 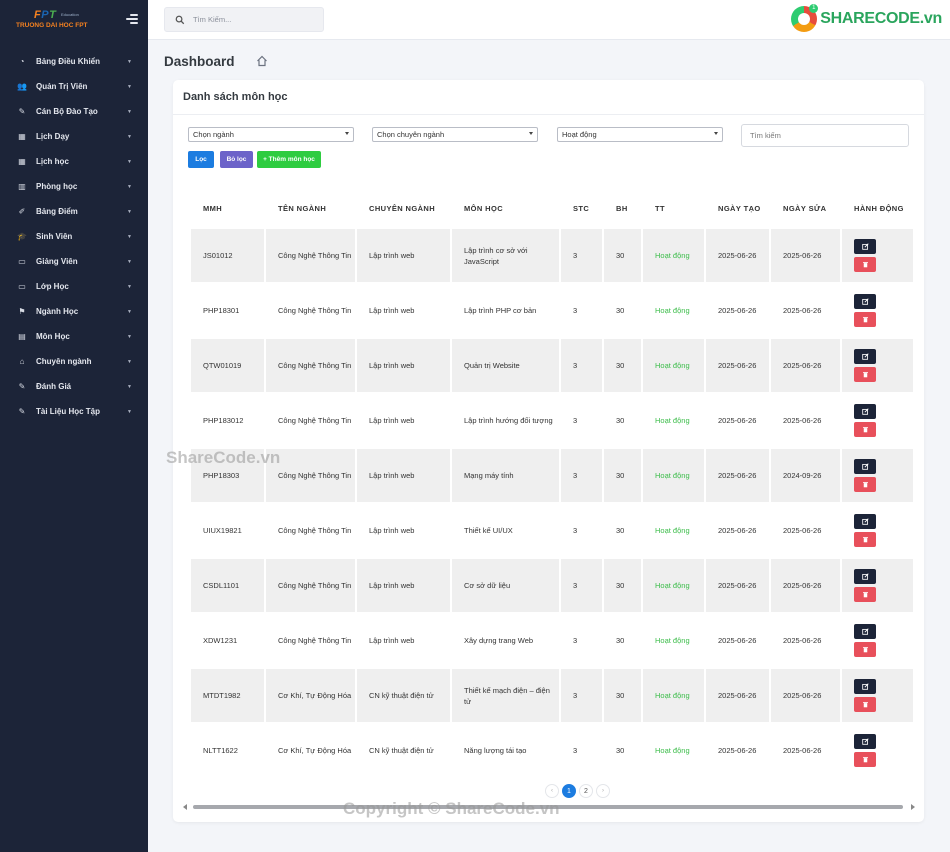 What do you see at coordinates (802, 750) in the screenshot?
I see `cell-sua: 2025-06-26` at bounding box center [802, 750].